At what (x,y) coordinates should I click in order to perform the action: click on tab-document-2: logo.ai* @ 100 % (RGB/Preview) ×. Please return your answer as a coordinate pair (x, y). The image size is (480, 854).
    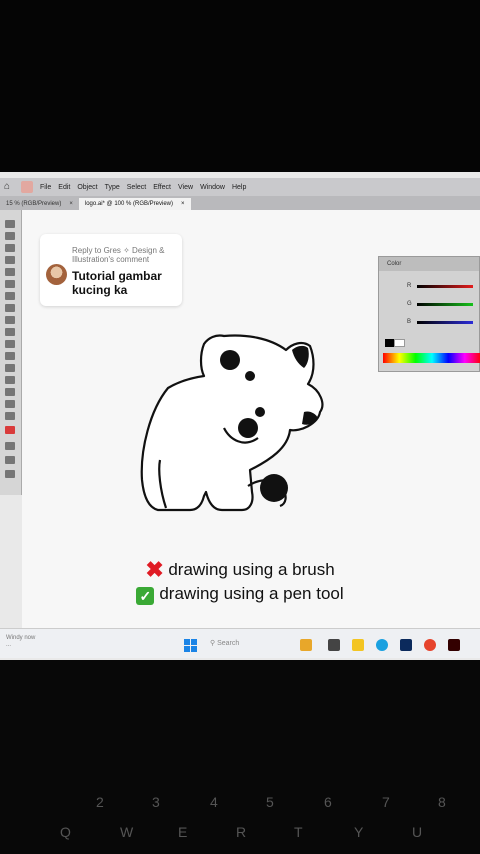
    Looking at the image, I should click on (134, 204).